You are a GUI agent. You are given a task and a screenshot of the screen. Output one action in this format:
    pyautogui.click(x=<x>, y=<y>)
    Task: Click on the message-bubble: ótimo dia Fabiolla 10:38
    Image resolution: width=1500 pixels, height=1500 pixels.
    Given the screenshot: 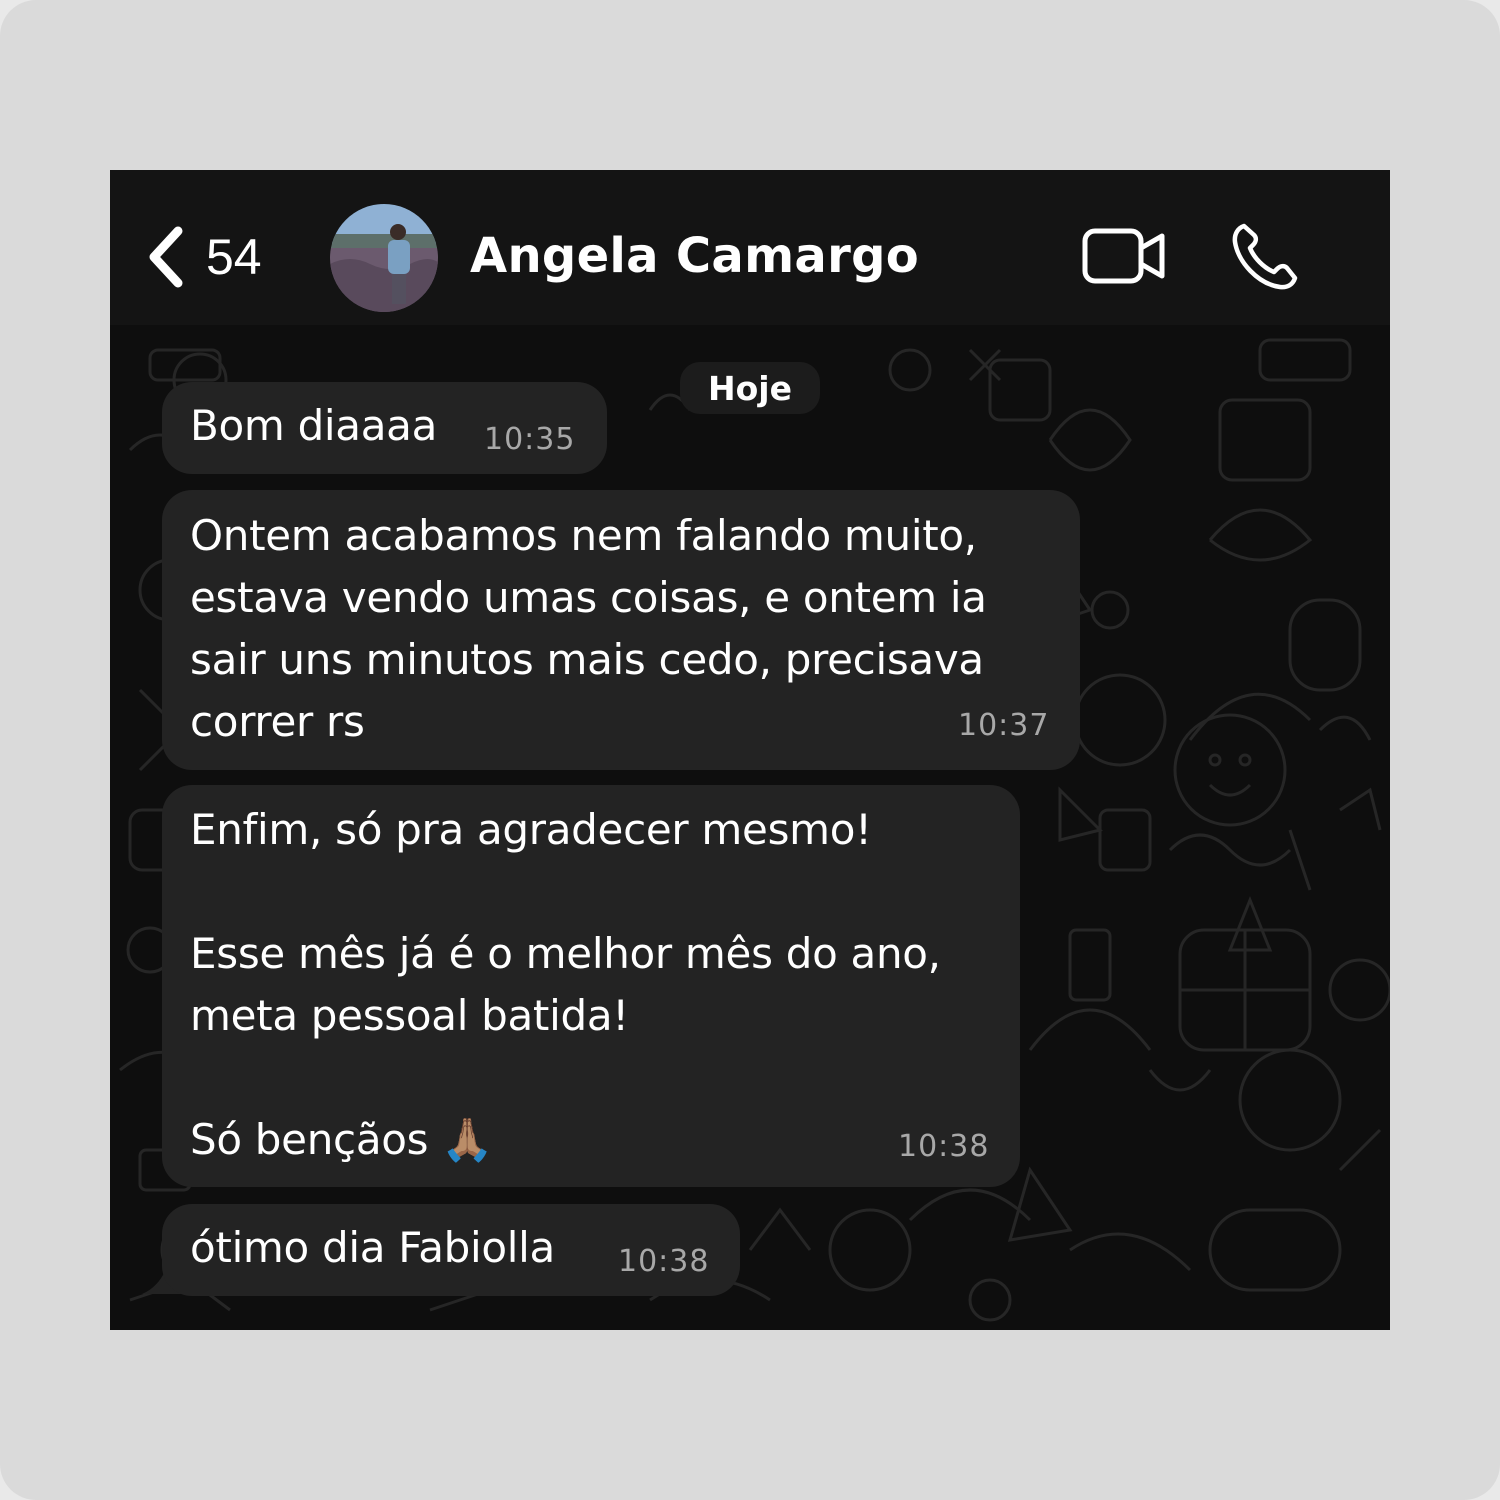 What is the action you would take?
    pyautogui.click(x=451, y=1250)
    